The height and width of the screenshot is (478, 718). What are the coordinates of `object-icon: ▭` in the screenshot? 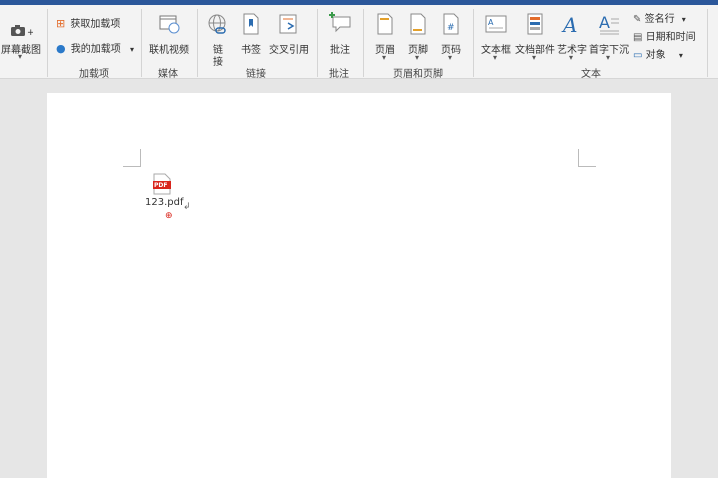 It's located at (638, 55).